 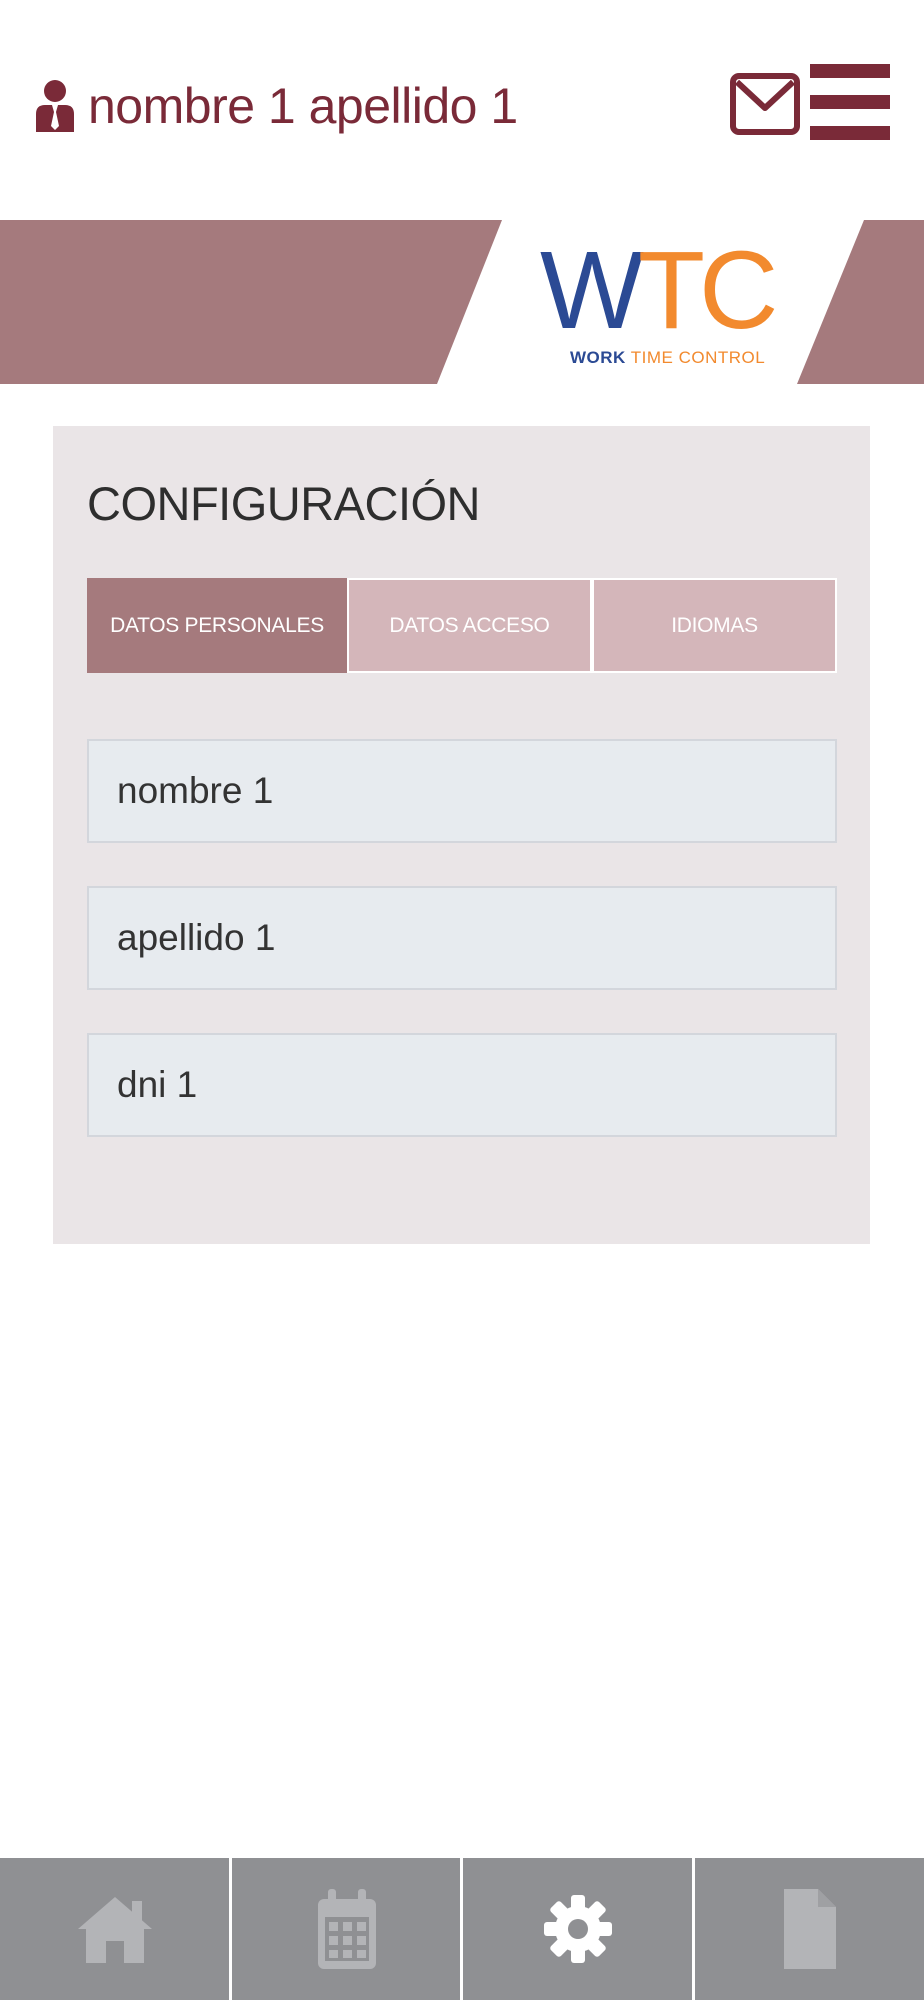 I want to click on logo-letter-w: W, so click(x=592, y=290).